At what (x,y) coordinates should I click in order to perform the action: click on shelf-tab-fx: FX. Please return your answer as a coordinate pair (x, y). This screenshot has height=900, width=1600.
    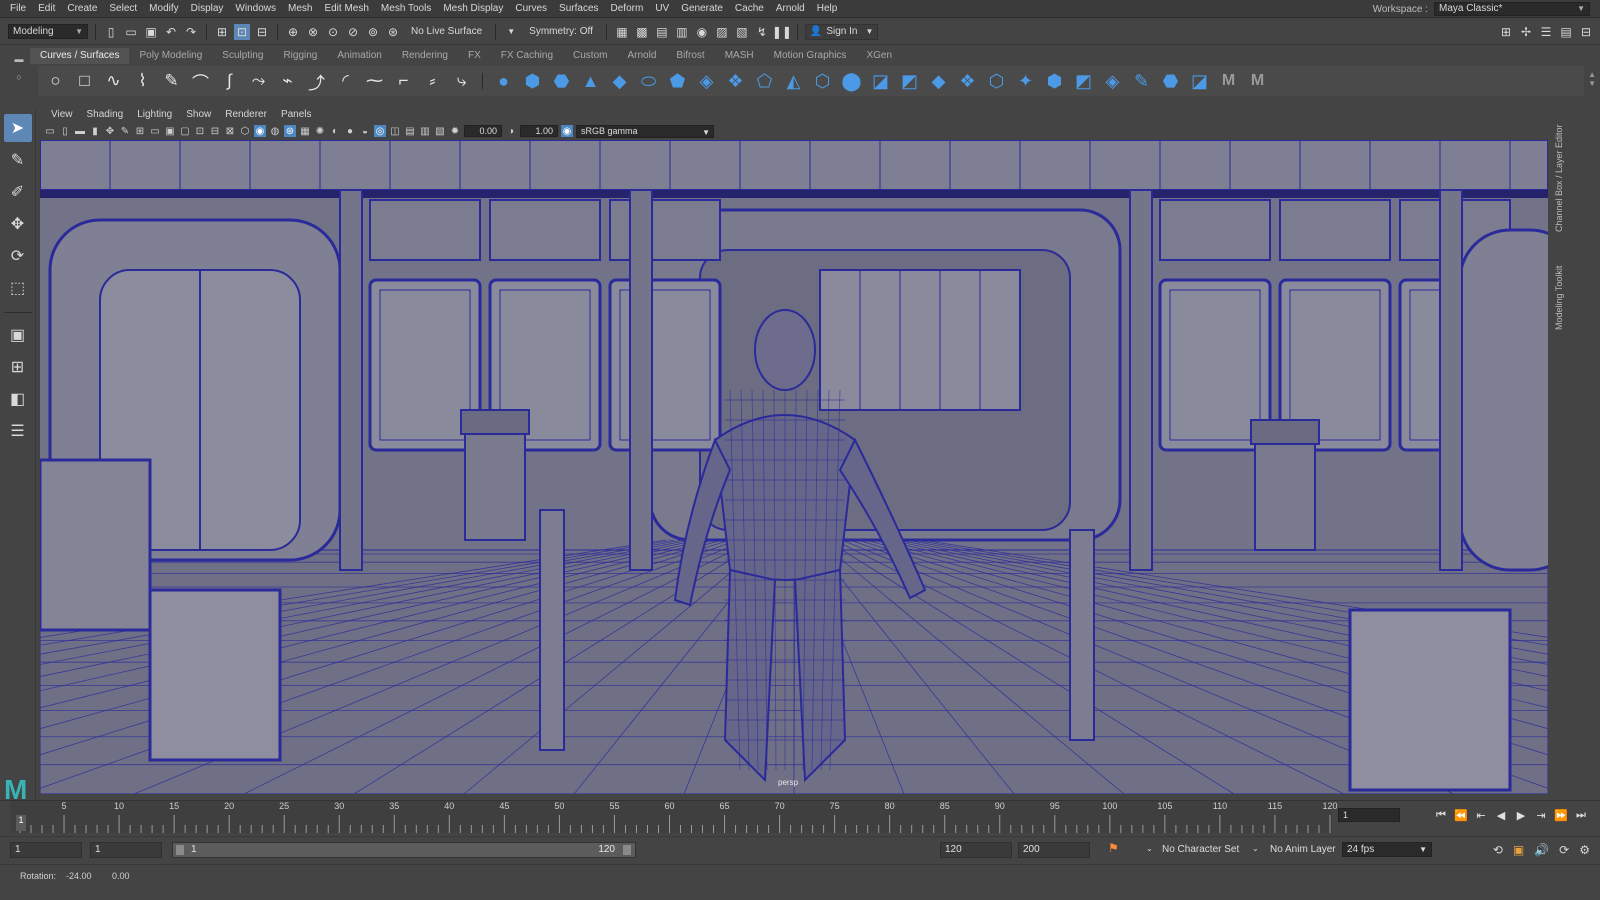
    Looking at the image, I should click on (474, 56).